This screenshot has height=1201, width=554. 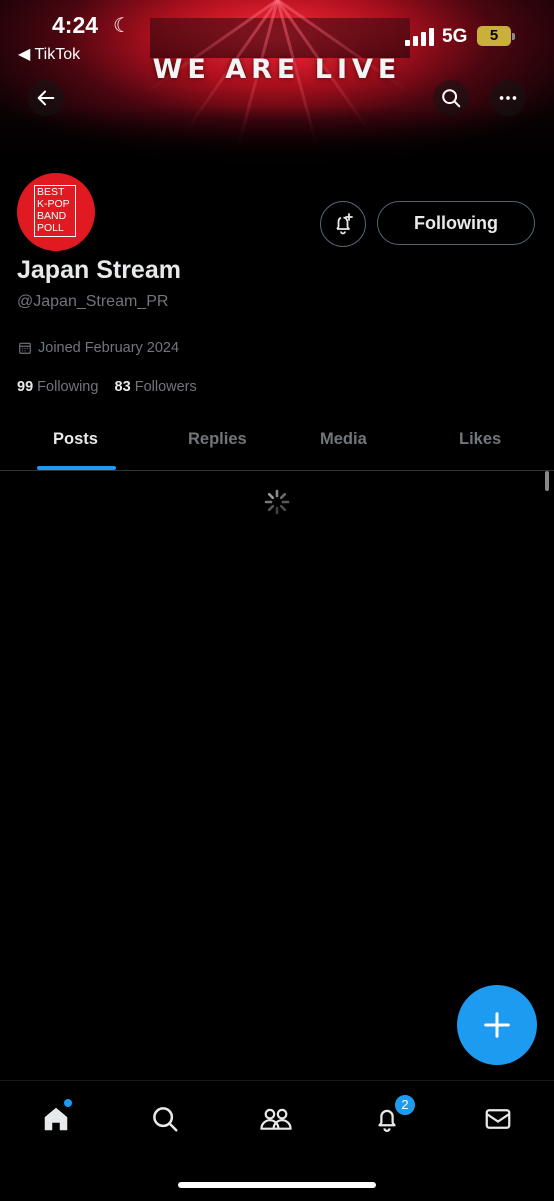 I want to click on avatar-text-line: POLL, so click(x=50, y=228).